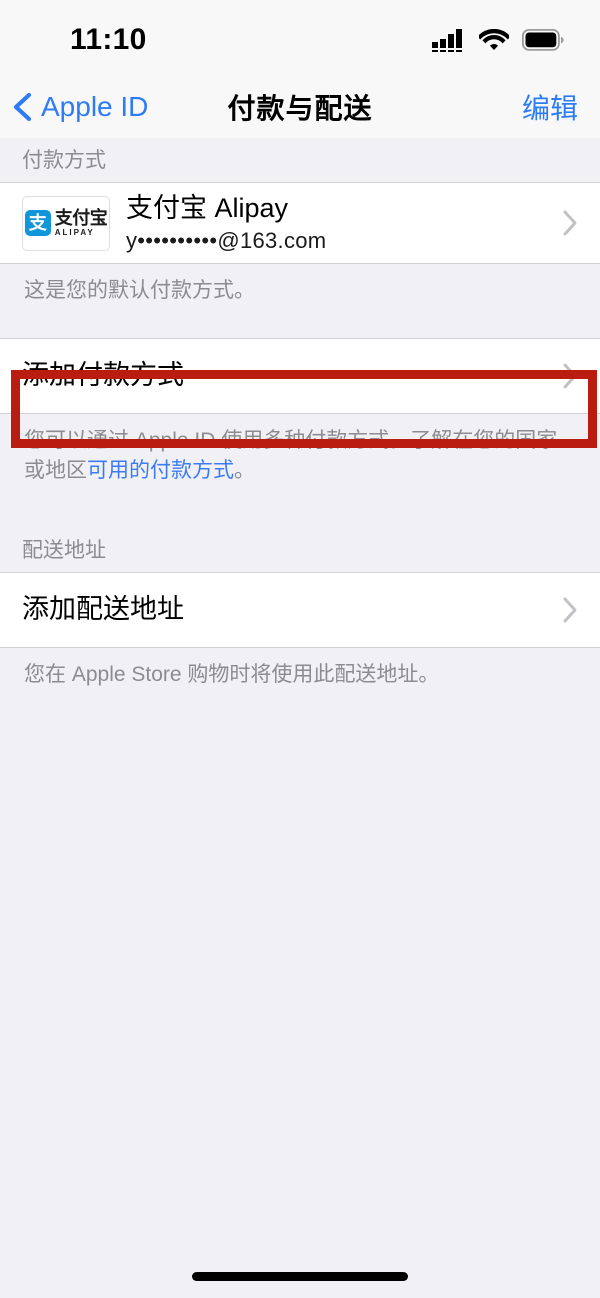 The height and width of the screenshot is (1298, 600). I want to click on home-indicator, so click(300, 1276).